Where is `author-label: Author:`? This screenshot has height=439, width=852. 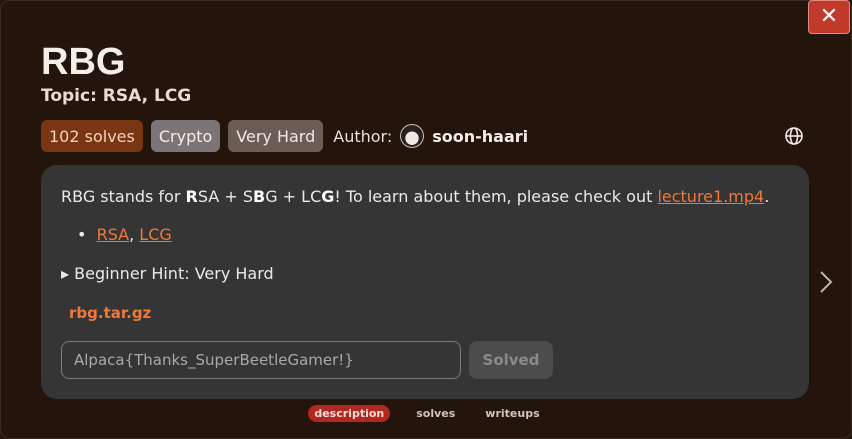
author-label: Author: is located at coordinates (363, 136).